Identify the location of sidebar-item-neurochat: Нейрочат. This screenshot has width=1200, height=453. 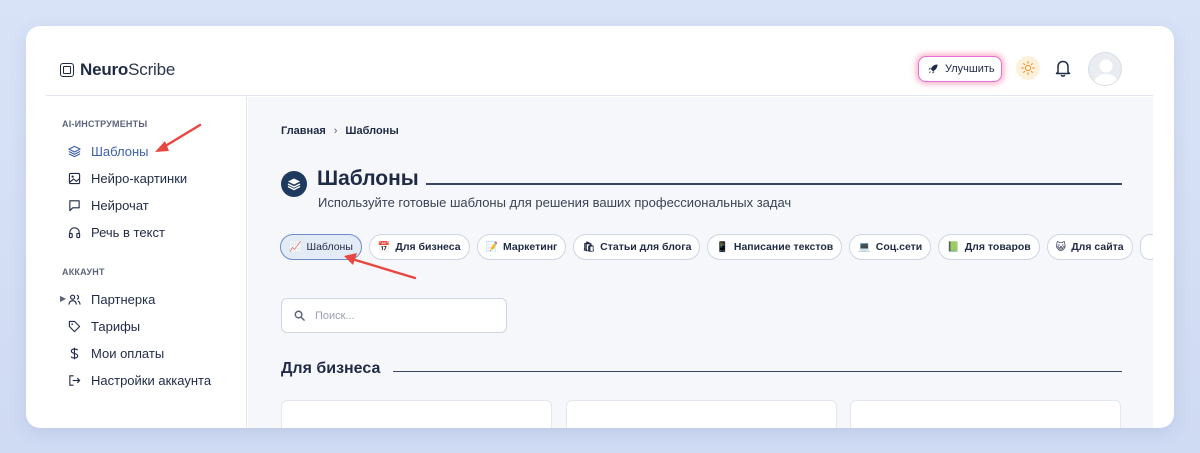
(108, 205).